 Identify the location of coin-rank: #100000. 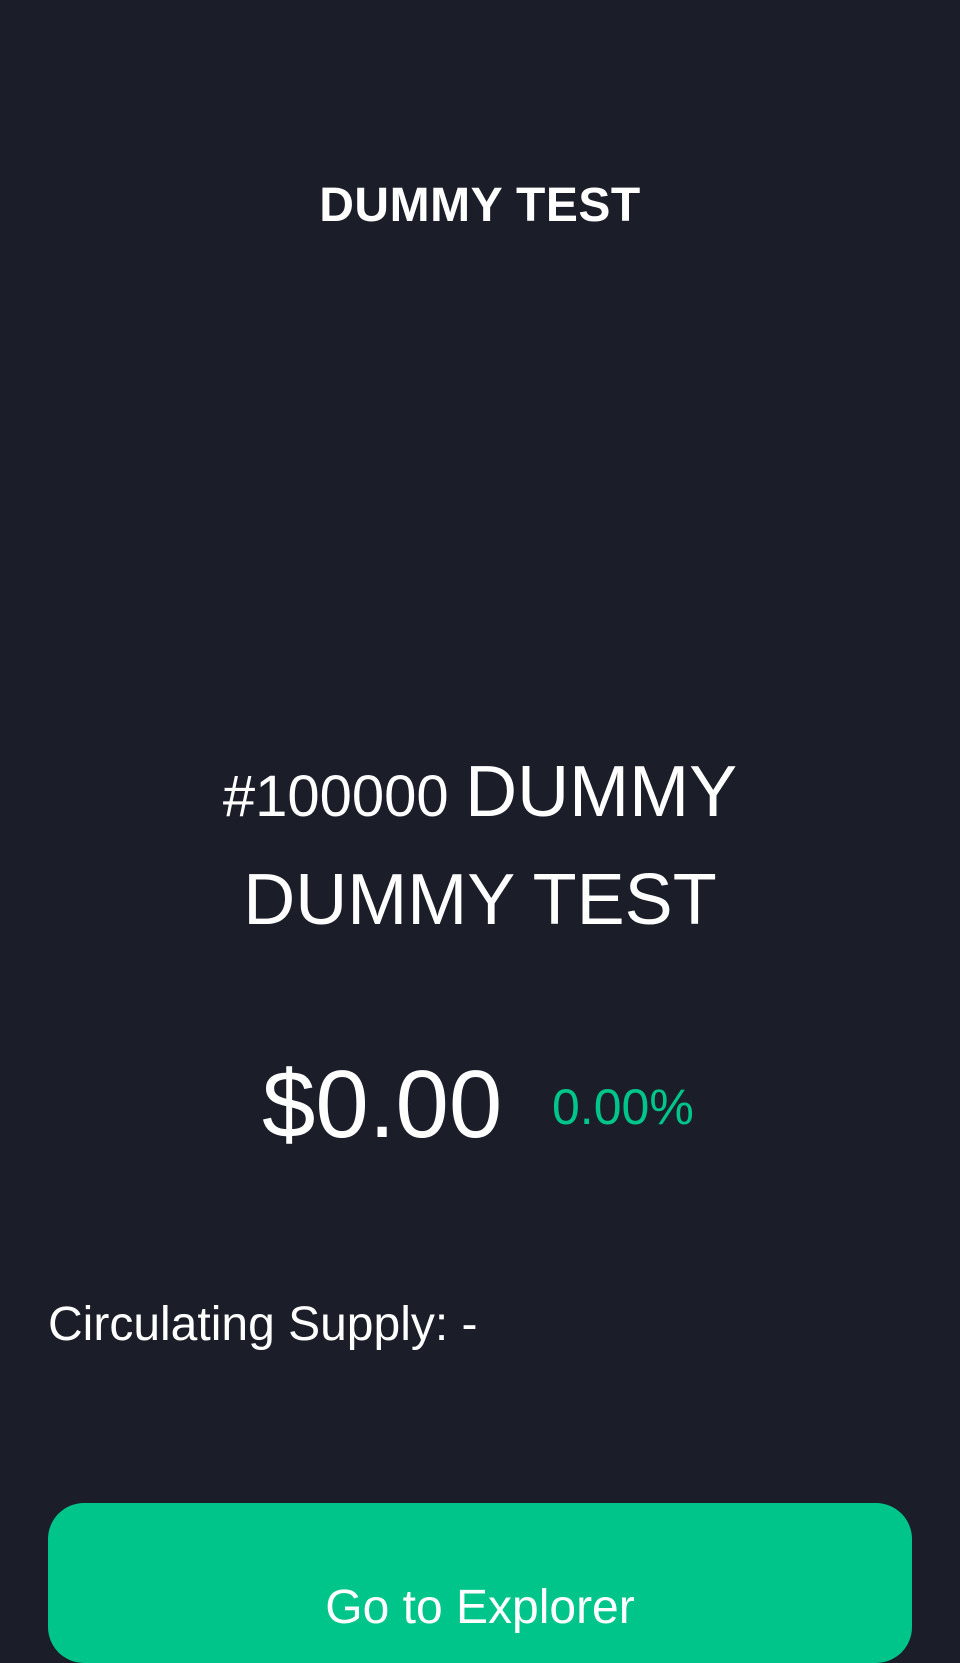
(335, 796).